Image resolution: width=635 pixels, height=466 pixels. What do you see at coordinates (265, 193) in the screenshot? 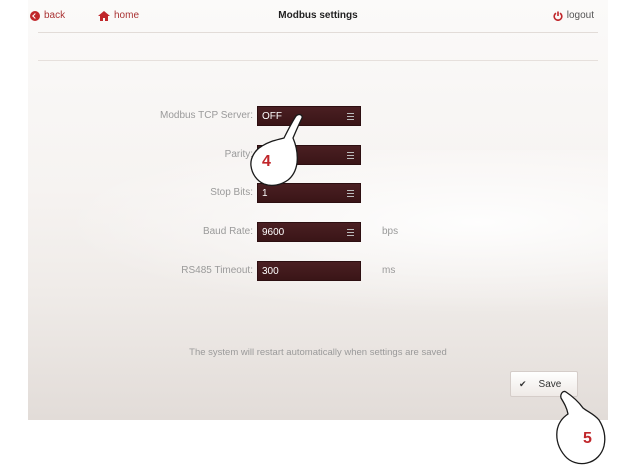
I see `stop-bits-value: 1` at bounding box center [265, 193].